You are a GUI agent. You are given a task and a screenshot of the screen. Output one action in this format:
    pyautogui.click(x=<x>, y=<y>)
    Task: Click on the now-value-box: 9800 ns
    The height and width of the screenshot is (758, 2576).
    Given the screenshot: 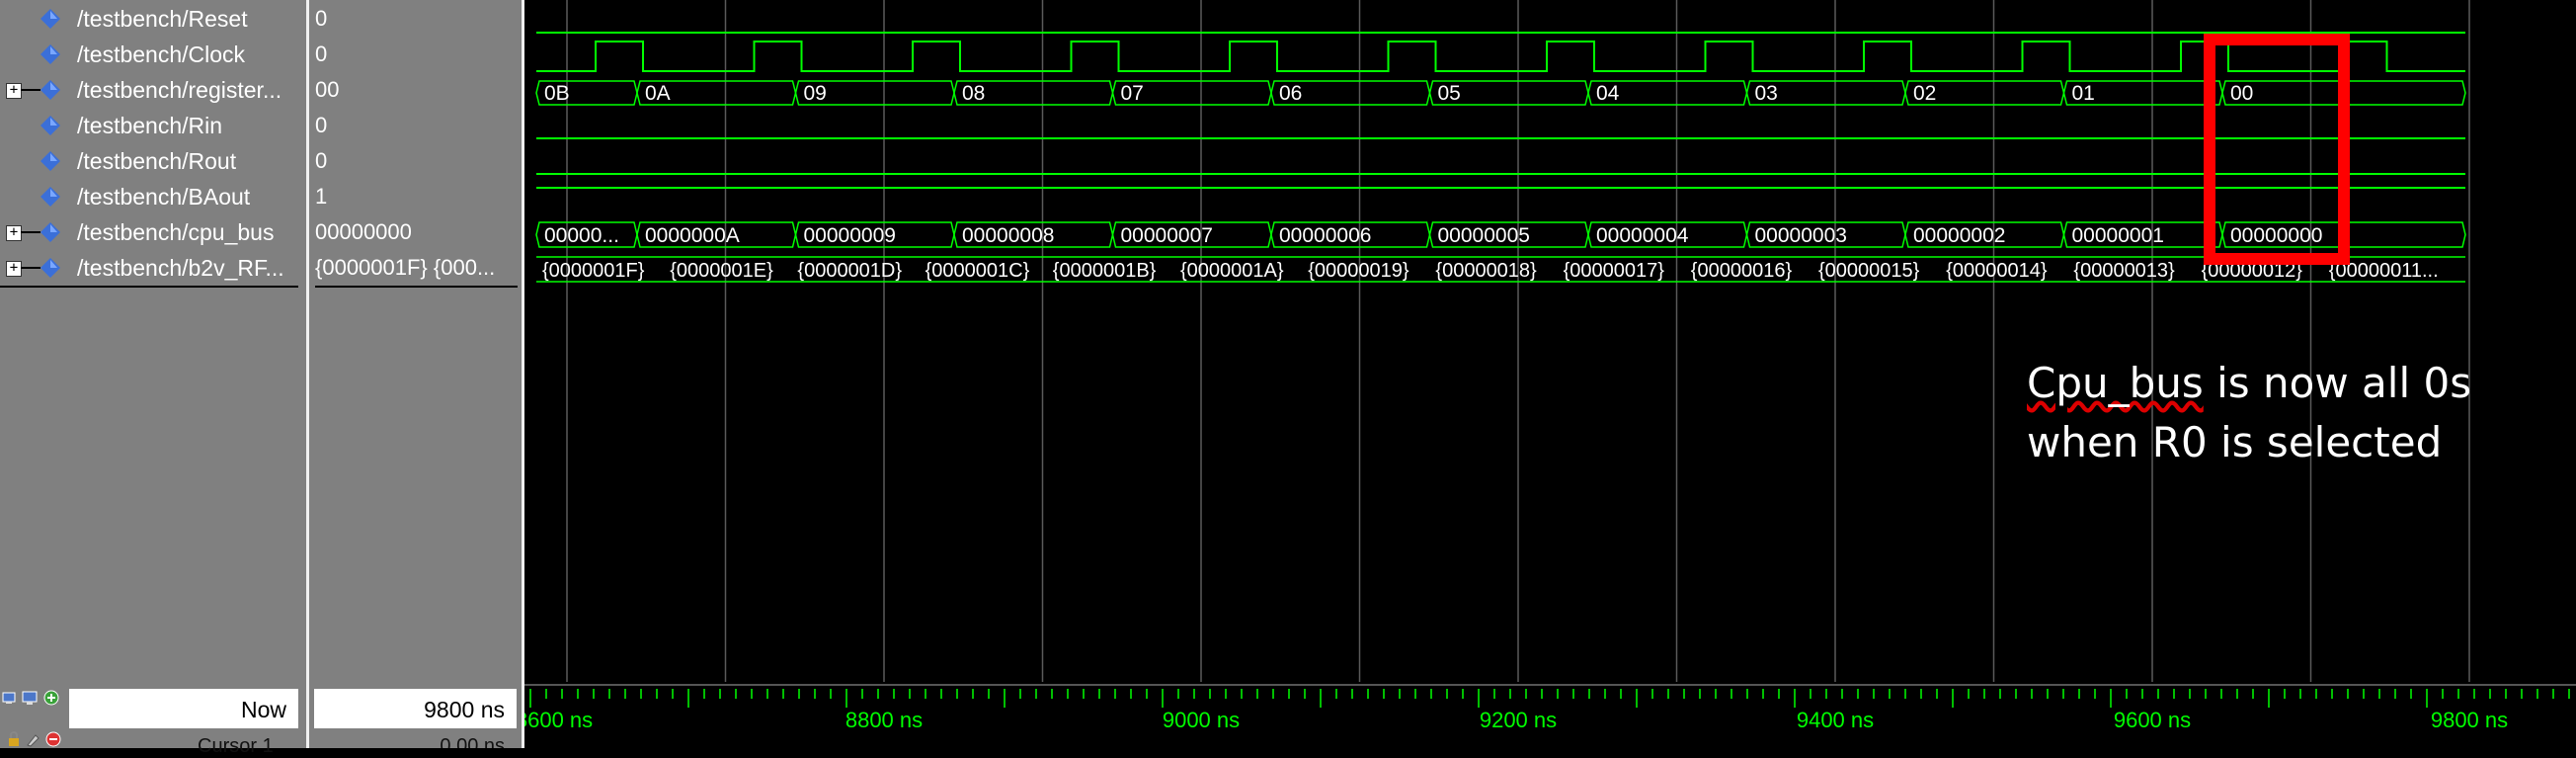 What is the action you would take?
    pyautogui.click(x=415, y=708)
    